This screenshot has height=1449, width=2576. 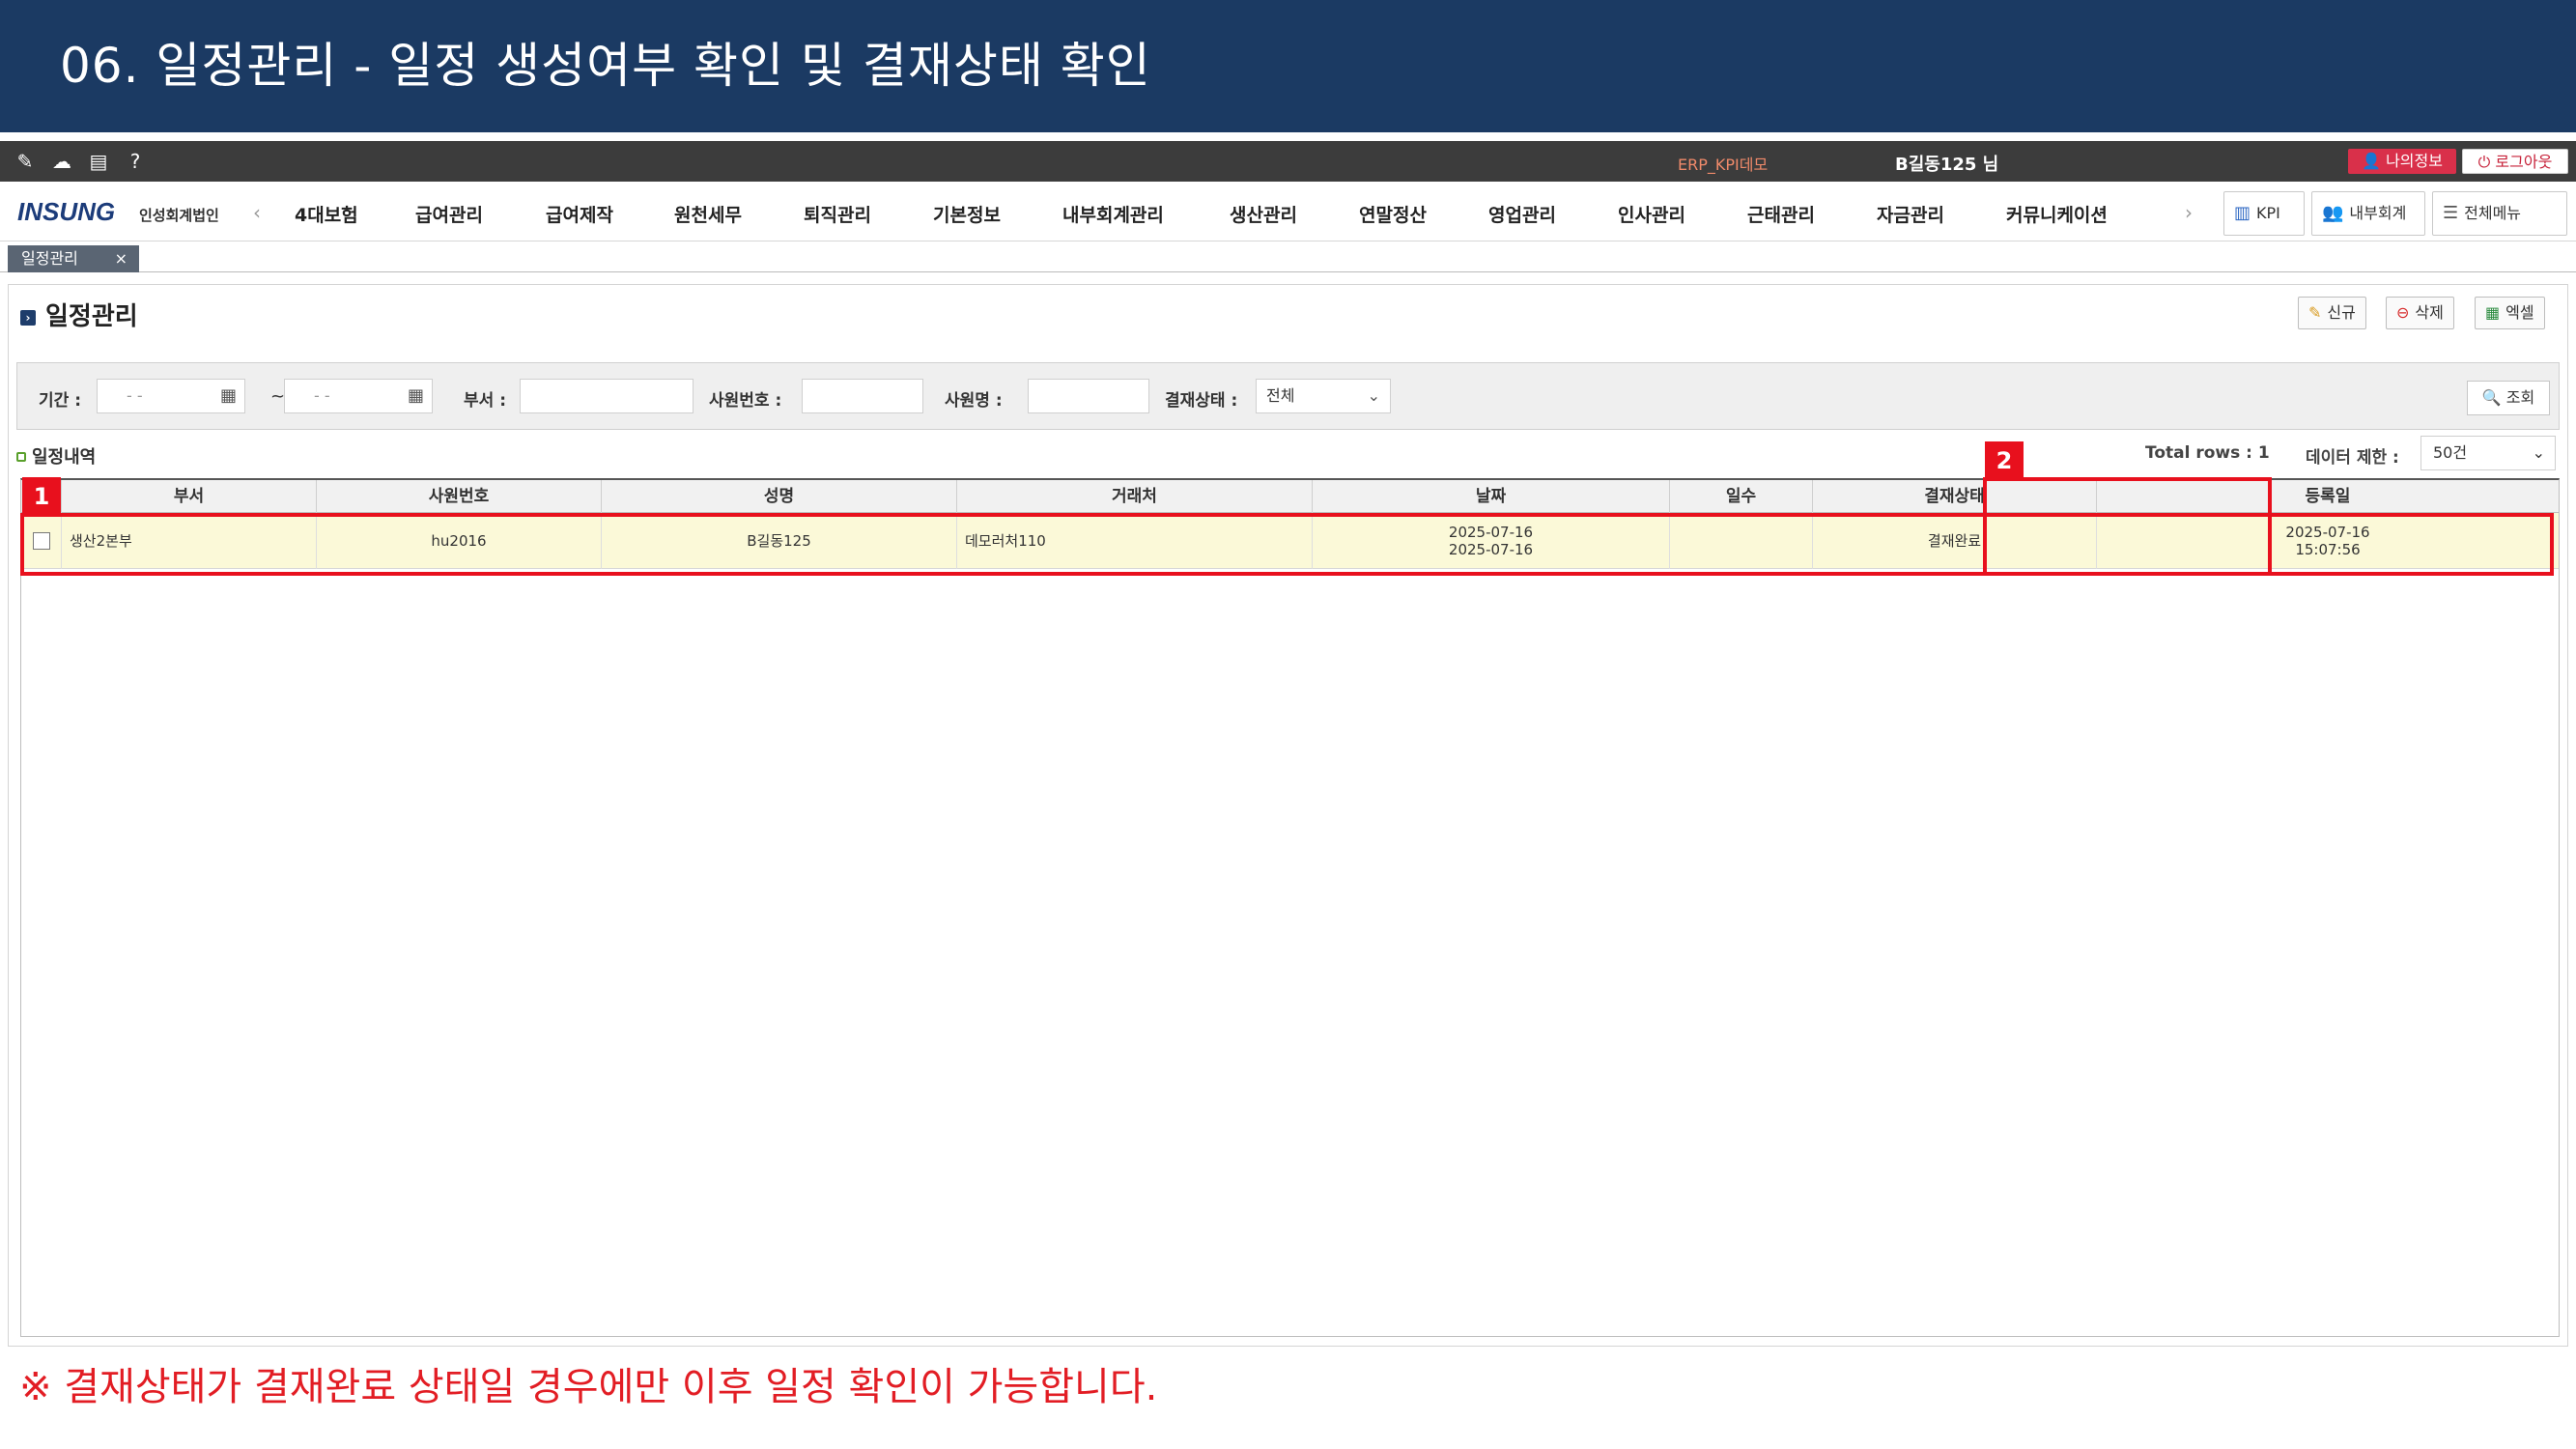 I want to click on delete-button: ⊖ 삭제, so click(x=2420, y=313).